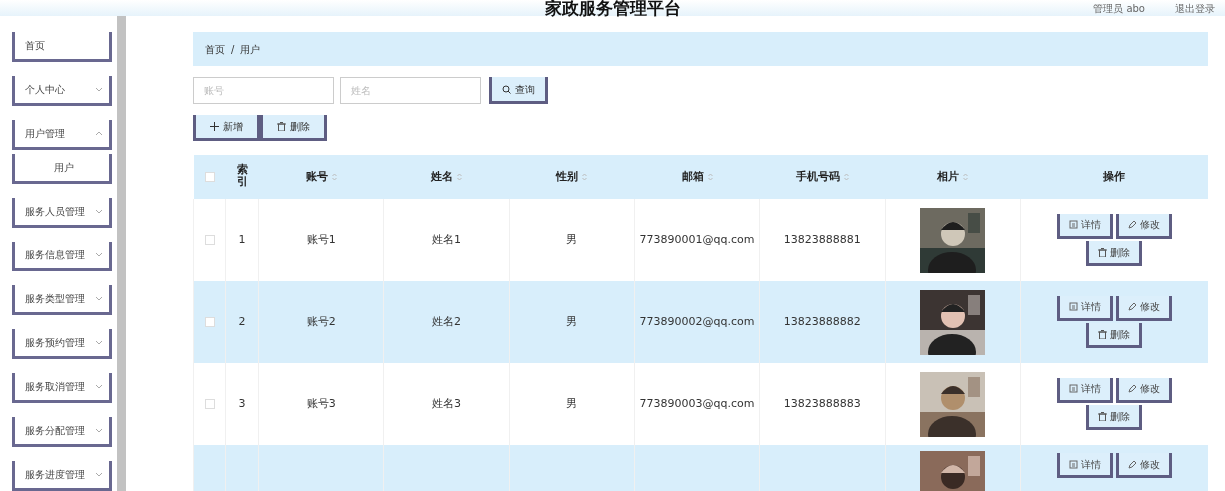 The image size is (1225, 491). I want to click on account-cell: 账号2, so click(321, 321).